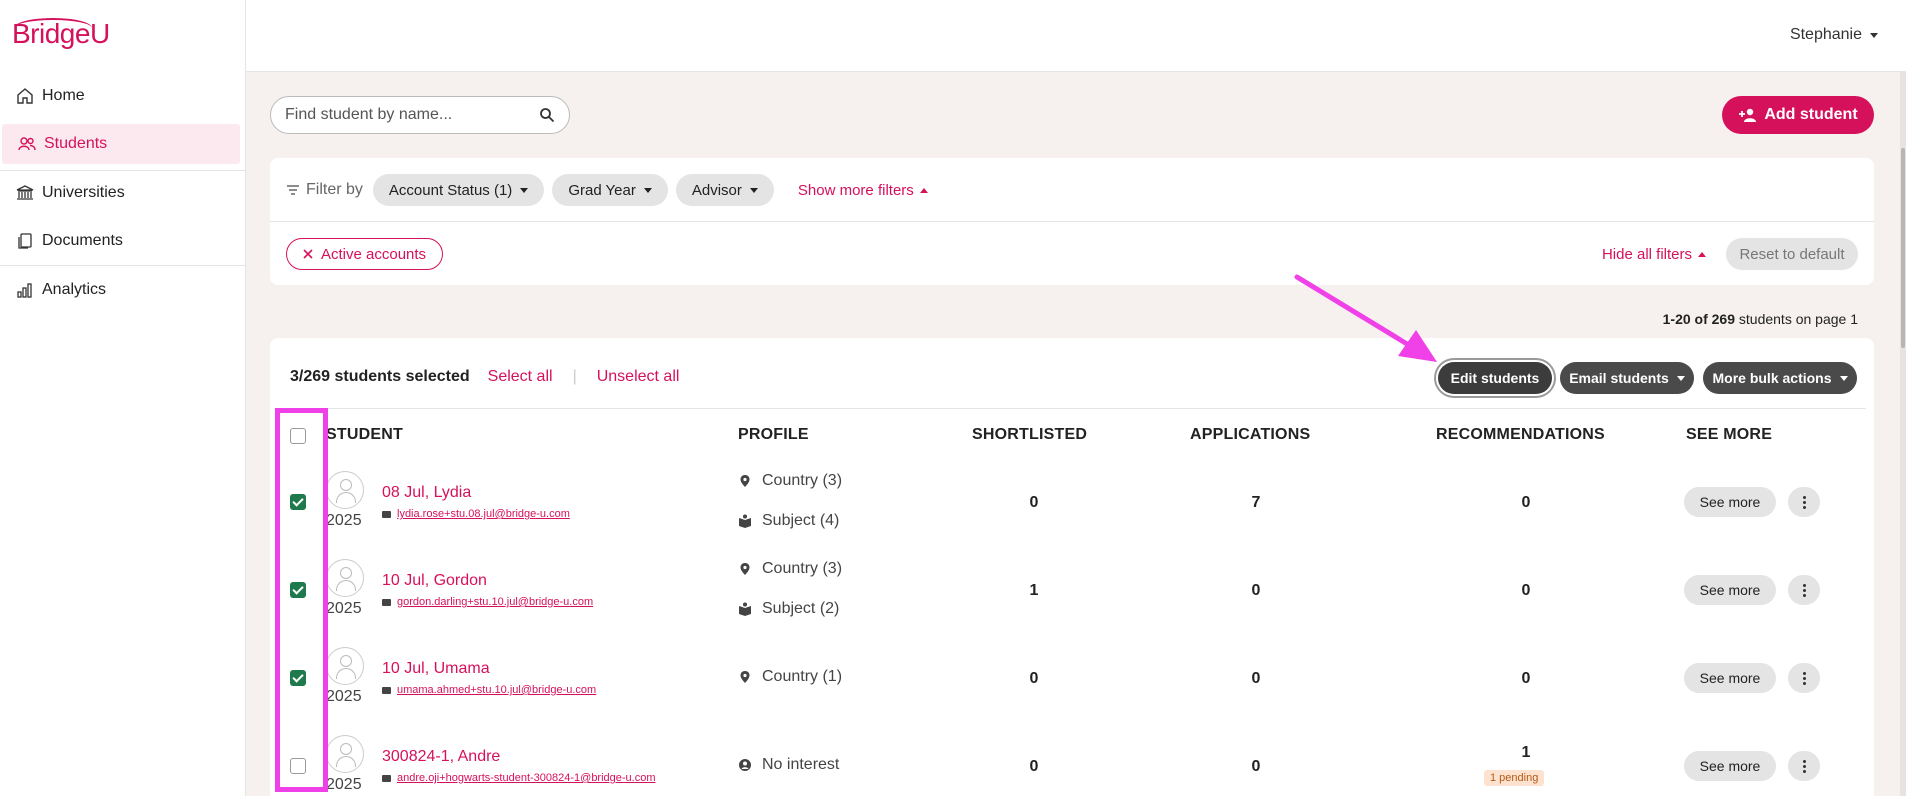  Describe the element at coordinates (450, 190) in the screenshot. I see `chip-label: Account Status (1)` at that location.